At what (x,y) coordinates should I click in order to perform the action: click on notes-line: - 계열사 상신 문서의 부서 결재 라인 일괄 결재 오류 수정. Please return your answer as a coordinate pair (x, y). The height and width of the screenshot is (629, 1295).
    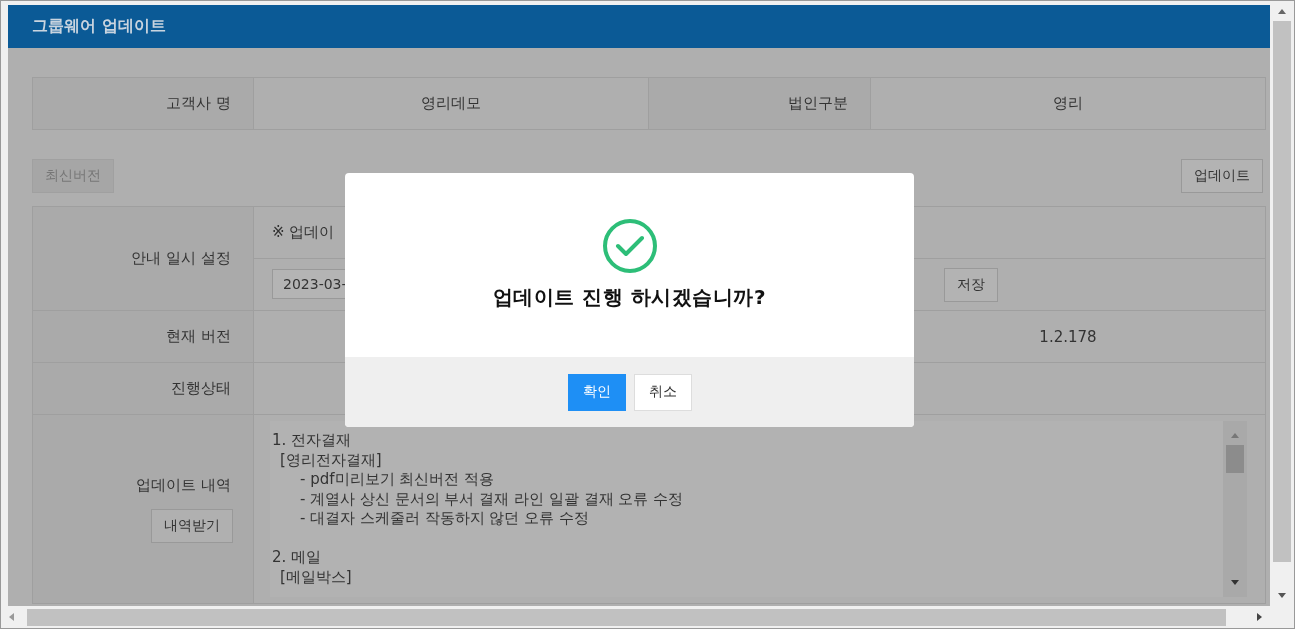
    Looking at the image, I should click on (492, 499).